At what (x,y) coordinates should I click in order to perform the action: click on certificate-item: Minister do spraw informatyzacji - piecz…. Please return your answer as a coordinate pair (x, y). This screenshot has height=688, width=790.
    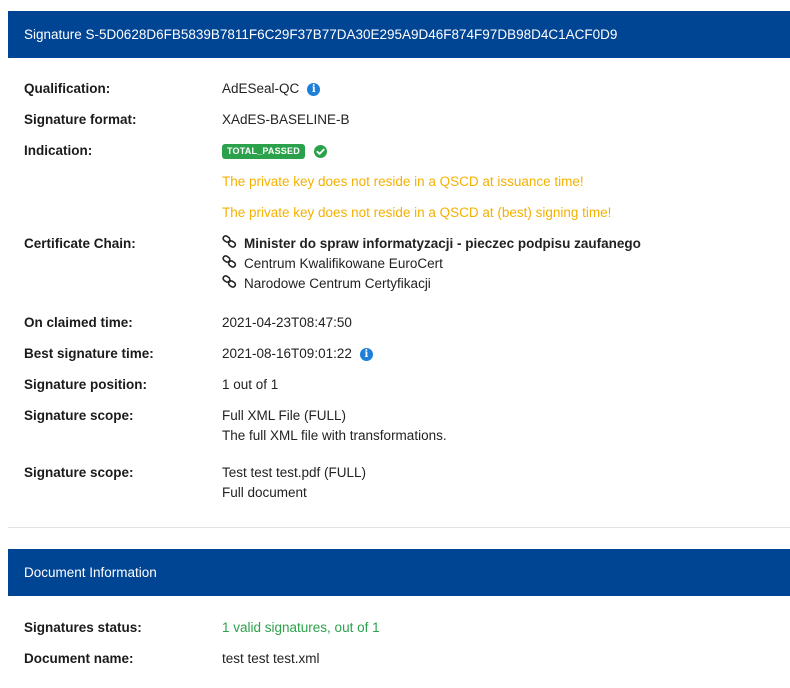
    Looking at the image, I should click on (502, 244).